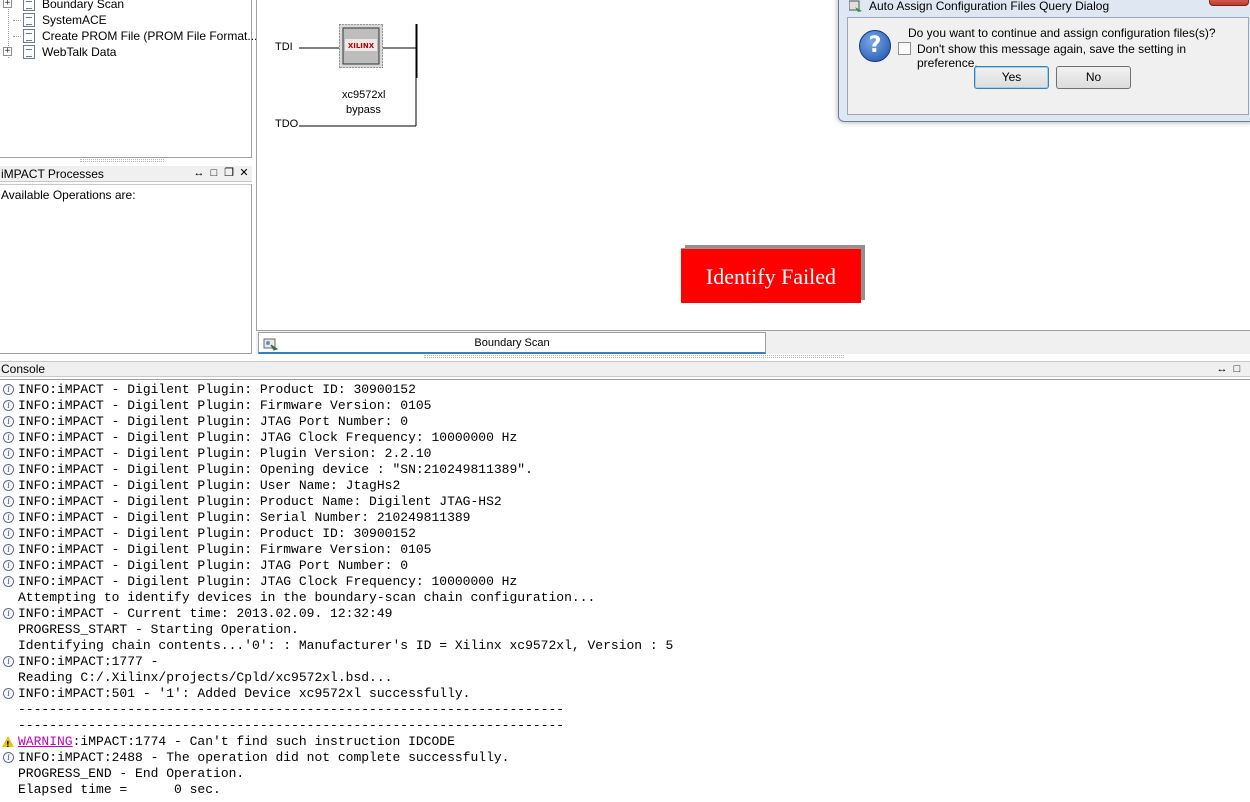 Image resolution: width=1250 pixels, height=802 pixels. What do you see at coordinates (23, 369) in the screenshot?
I see `console-title: Console` at bounding box center [23, 369].